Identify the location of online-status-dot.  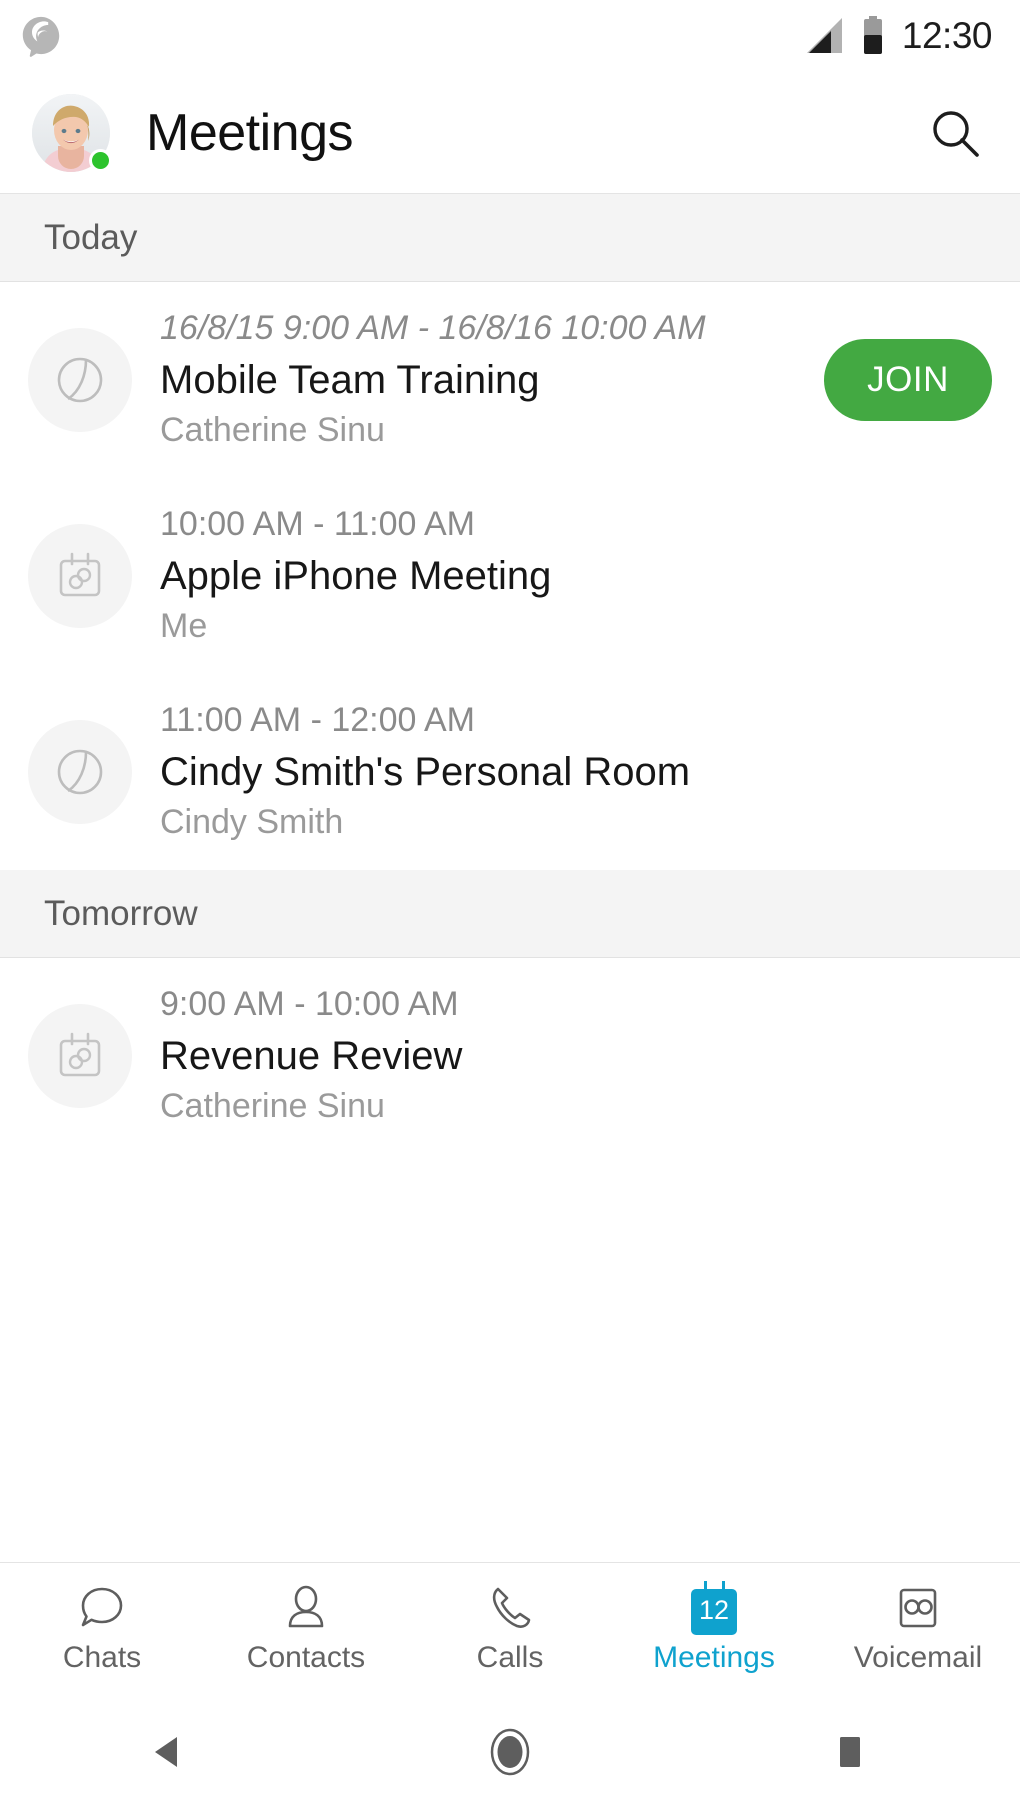
(100, 160).